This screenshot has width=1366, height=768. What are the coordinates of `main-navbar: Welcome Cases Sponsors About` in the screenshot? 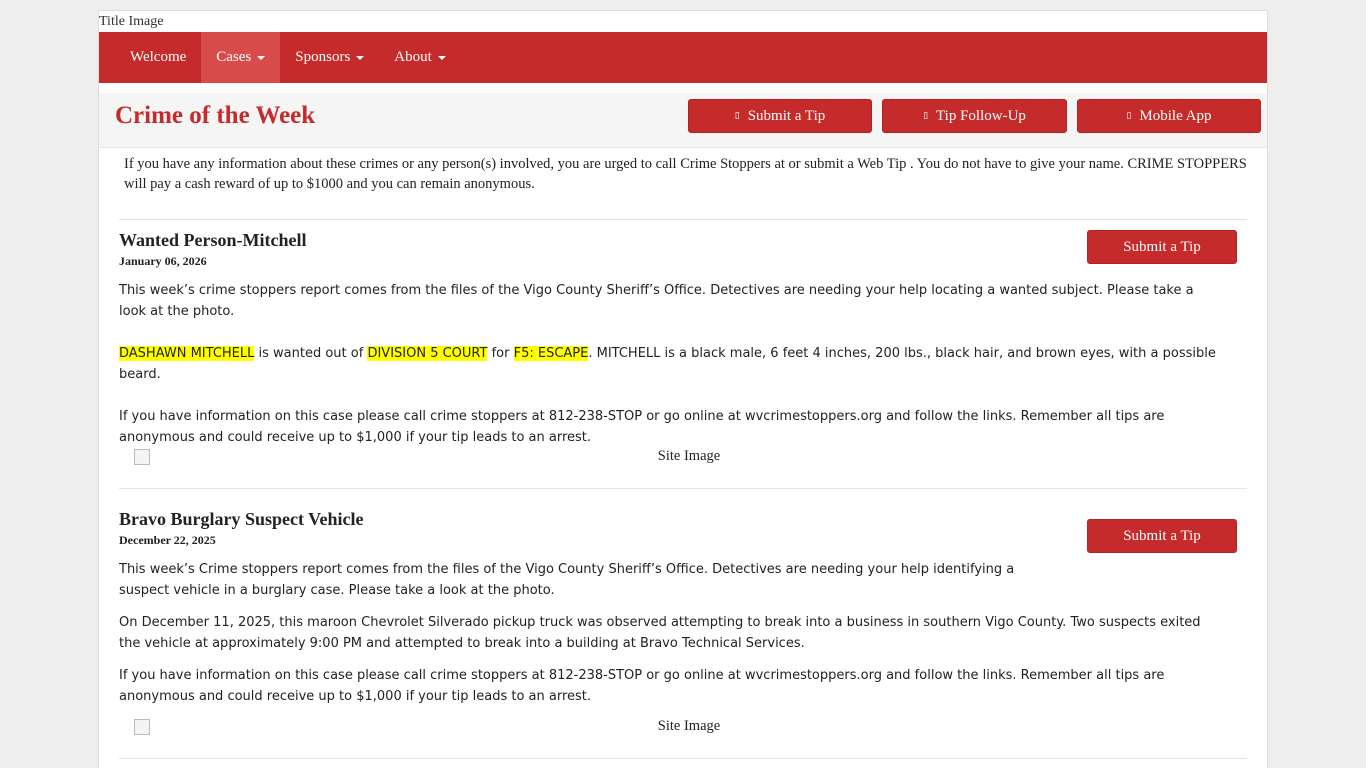 It's located at (683, 57).